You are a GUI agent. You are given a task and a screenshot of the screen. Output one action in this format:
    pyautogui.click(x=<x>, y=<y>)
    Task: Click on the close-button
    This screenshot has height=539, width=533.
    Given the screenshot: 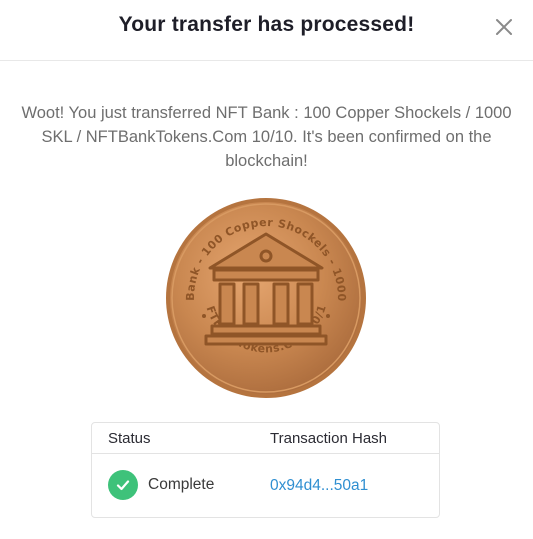 What is the action you would take?
    pyautogui.click(x=504, y=27)
    